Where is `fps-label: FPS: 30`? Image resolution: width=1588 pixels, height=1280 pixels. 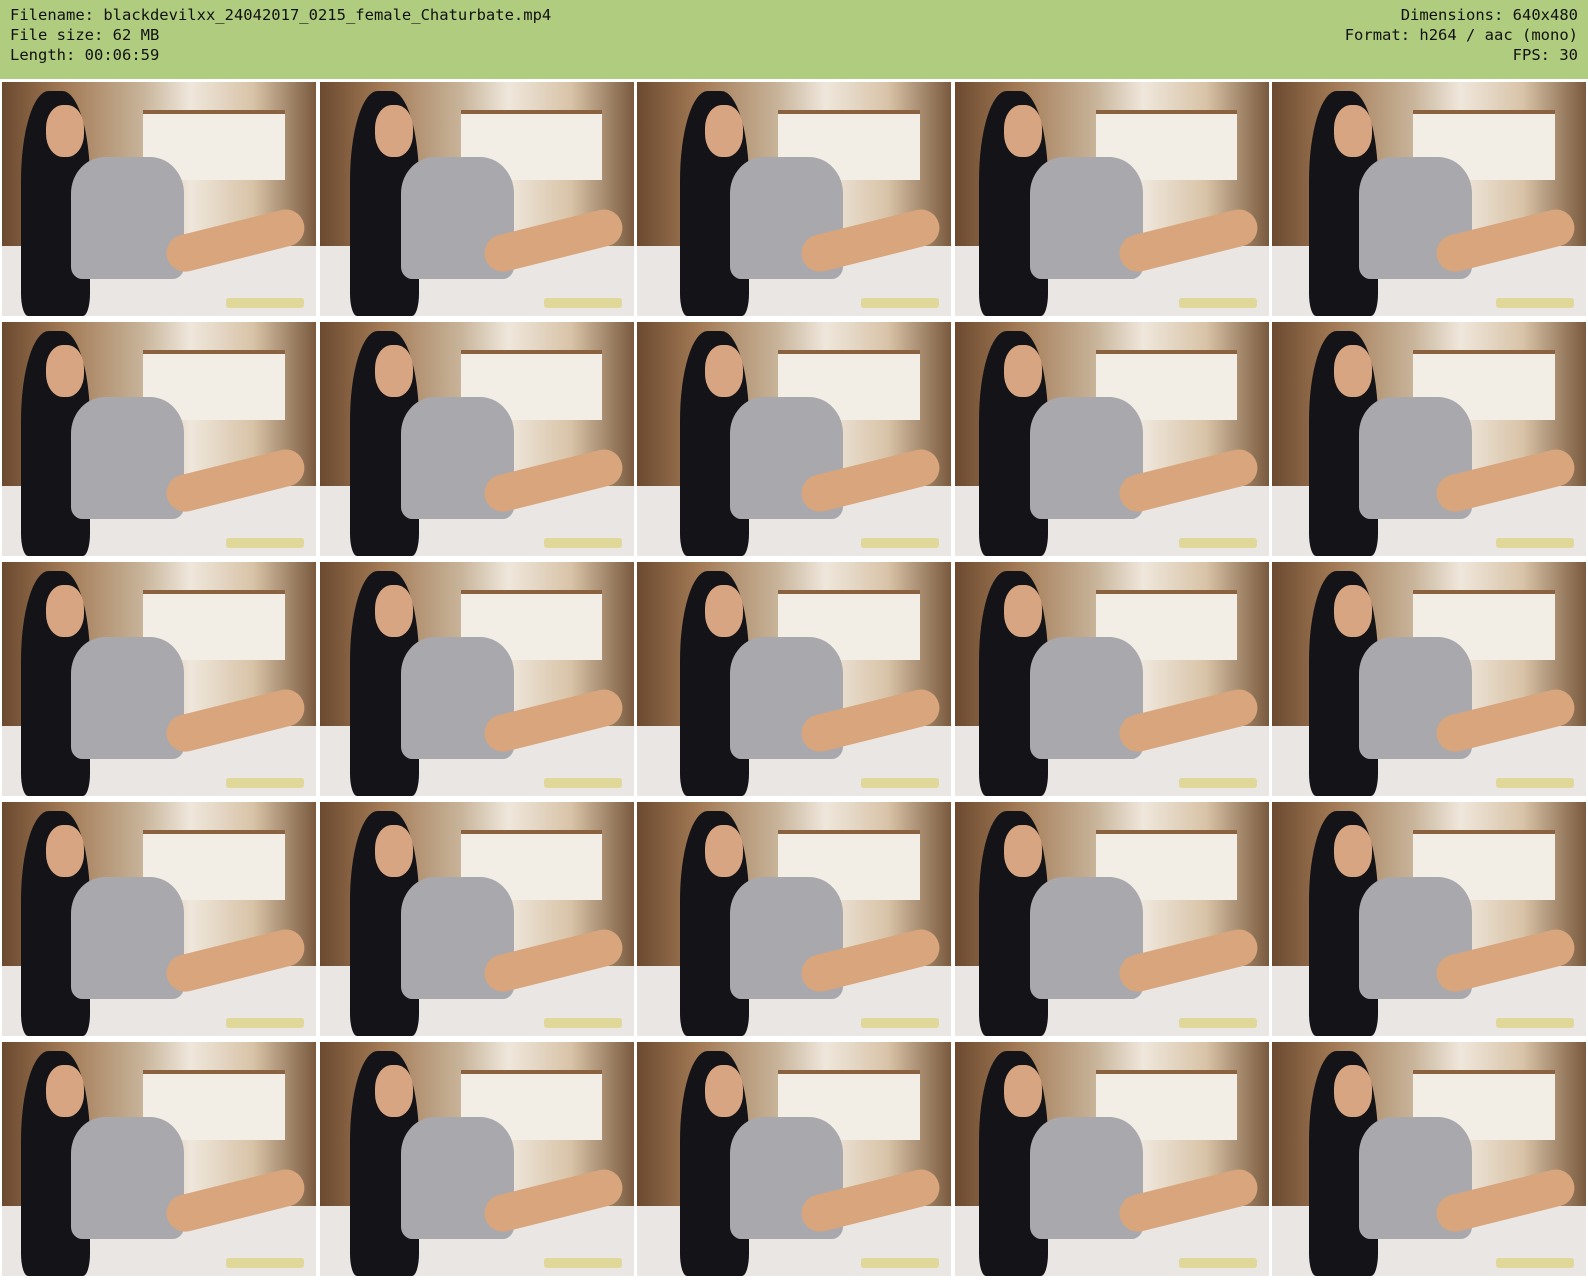 fps-label: FPS: 30 is located at coordinates (1545, 55).